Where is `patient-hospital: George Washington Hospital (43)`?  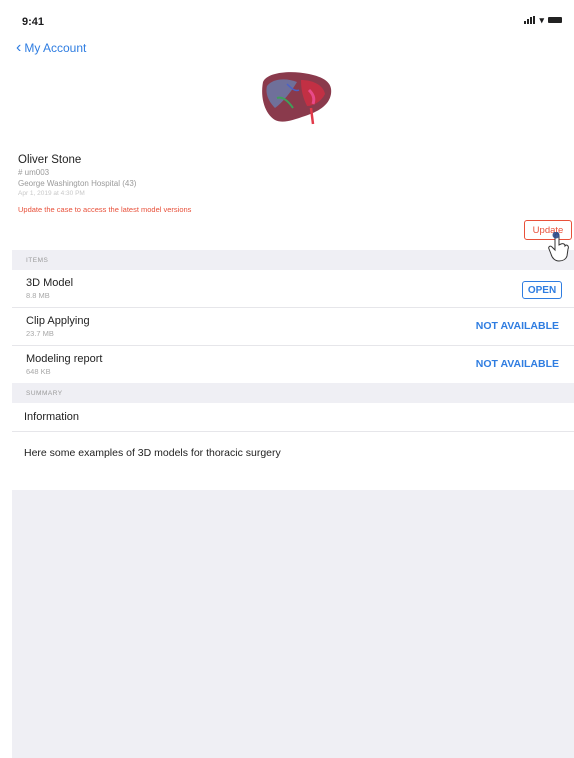
patient-hospital: George Washington Hospital (43) is located at coordinates (77, 183).